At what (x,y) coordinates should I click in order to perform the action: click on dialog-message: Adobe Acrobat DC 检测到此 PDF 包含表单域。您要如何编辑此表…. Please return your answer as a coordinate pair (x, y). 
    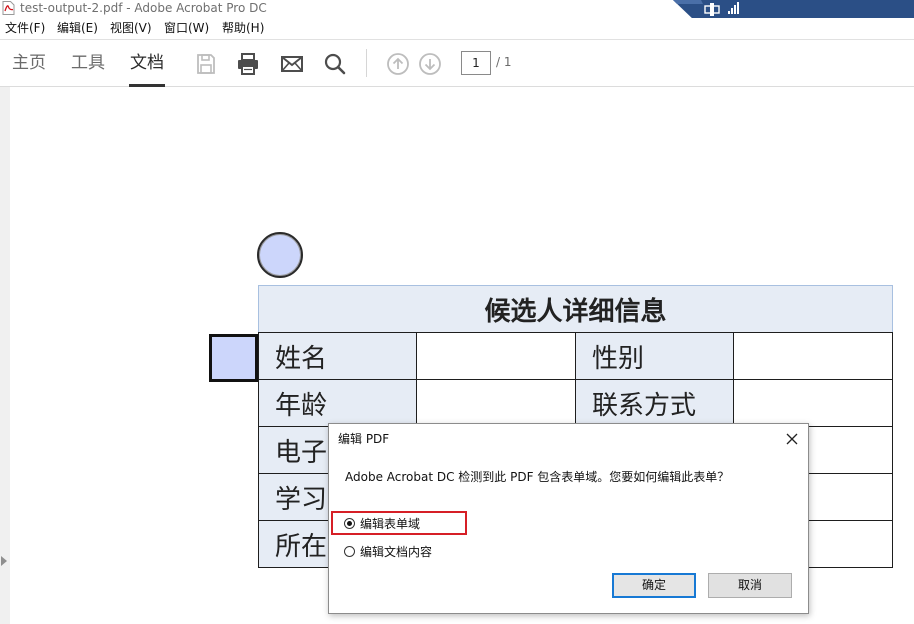
    Looking at the image, I should click on (537, 477).